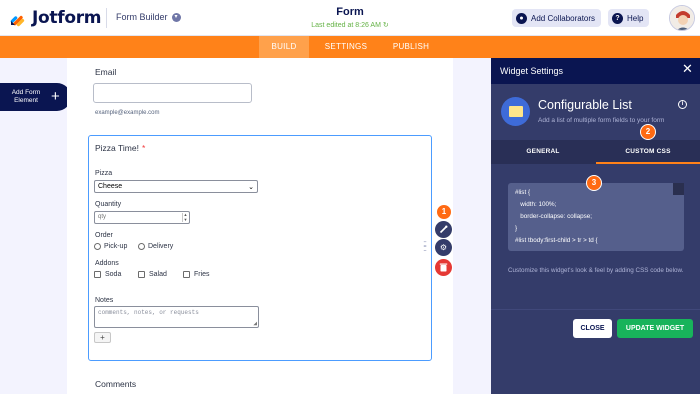  I want to click on tab-general: GENERAL, so click(543, 152).